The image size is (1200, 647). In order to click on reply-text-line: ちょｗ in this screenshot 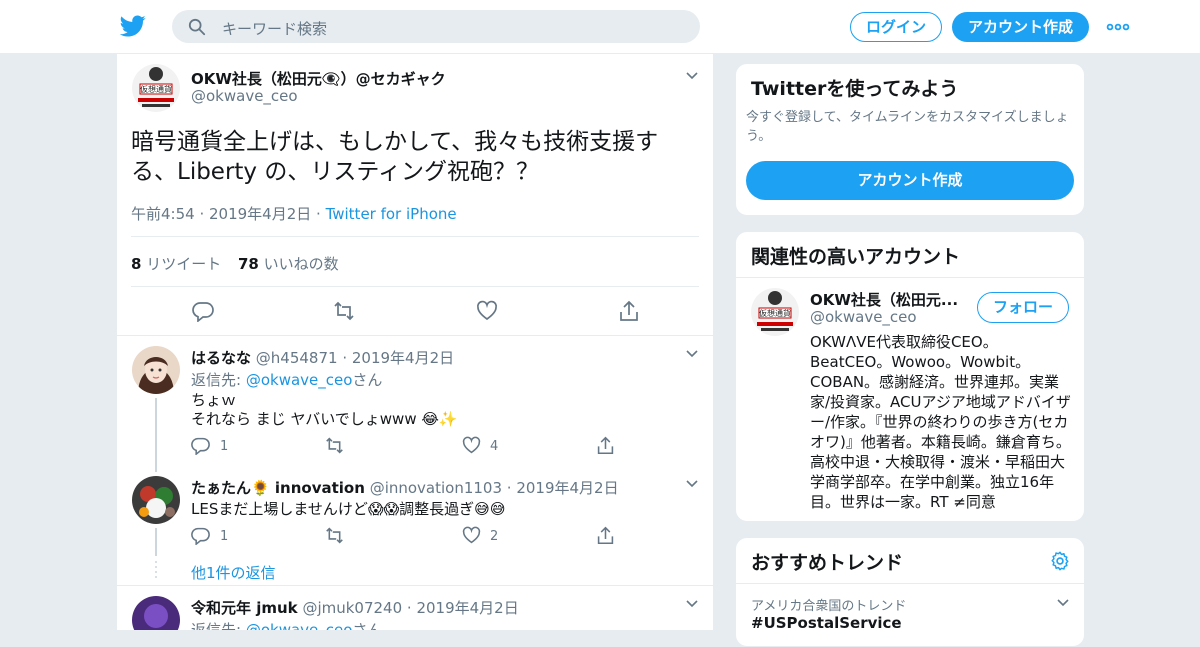, I will do `click(214, 400)`.